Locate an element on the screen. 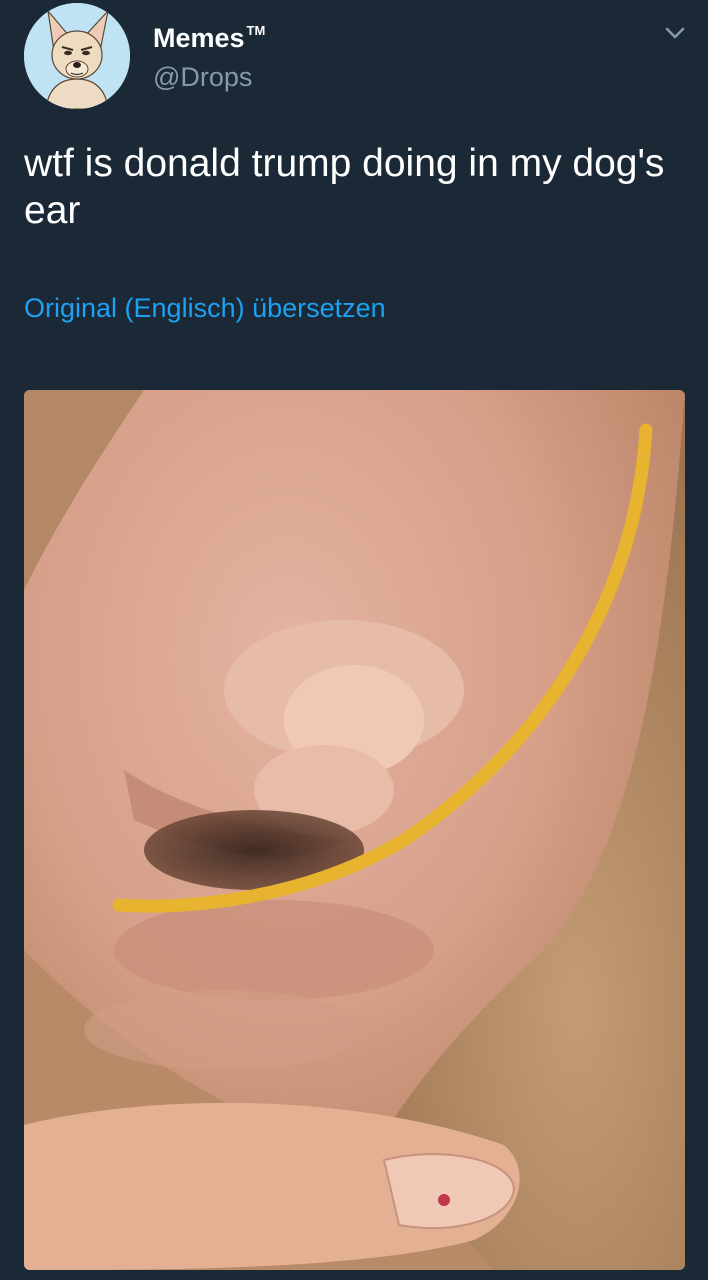 This screenshot has width=708, height=1280. trademark-symbol: TM is located at coordinates (256, 30).